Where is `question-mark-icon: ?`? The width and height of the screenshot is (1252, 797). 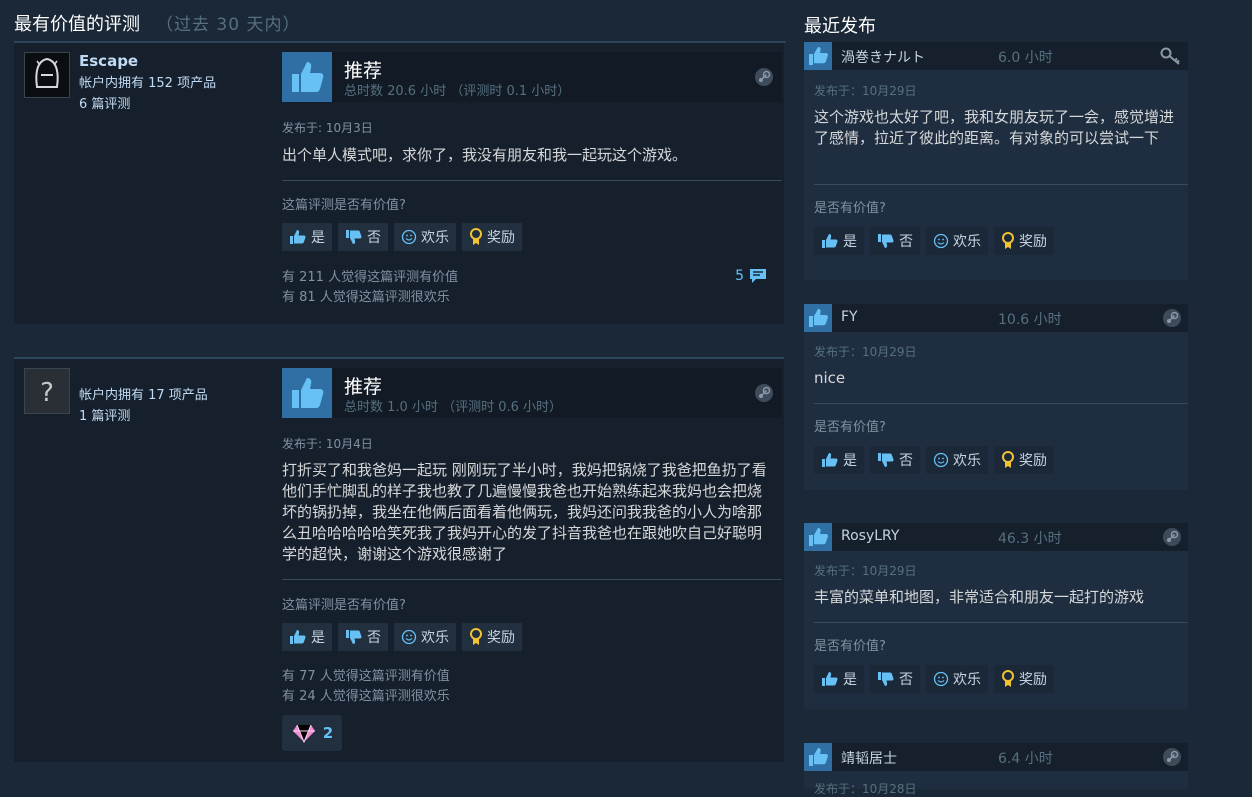
question-mark-icon: ? is located at coordinates (47, 391).